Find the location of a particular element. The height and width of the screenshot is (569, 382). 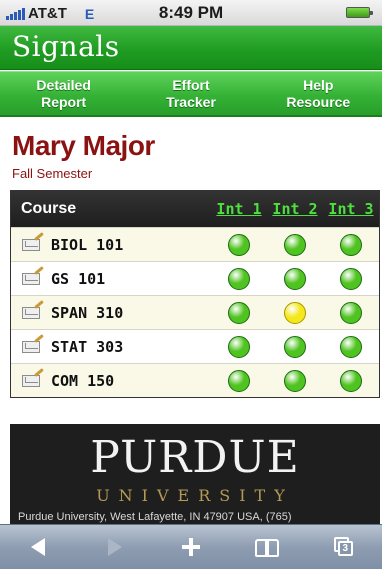

back-arrow-icon is located at coordinates (38, 547).